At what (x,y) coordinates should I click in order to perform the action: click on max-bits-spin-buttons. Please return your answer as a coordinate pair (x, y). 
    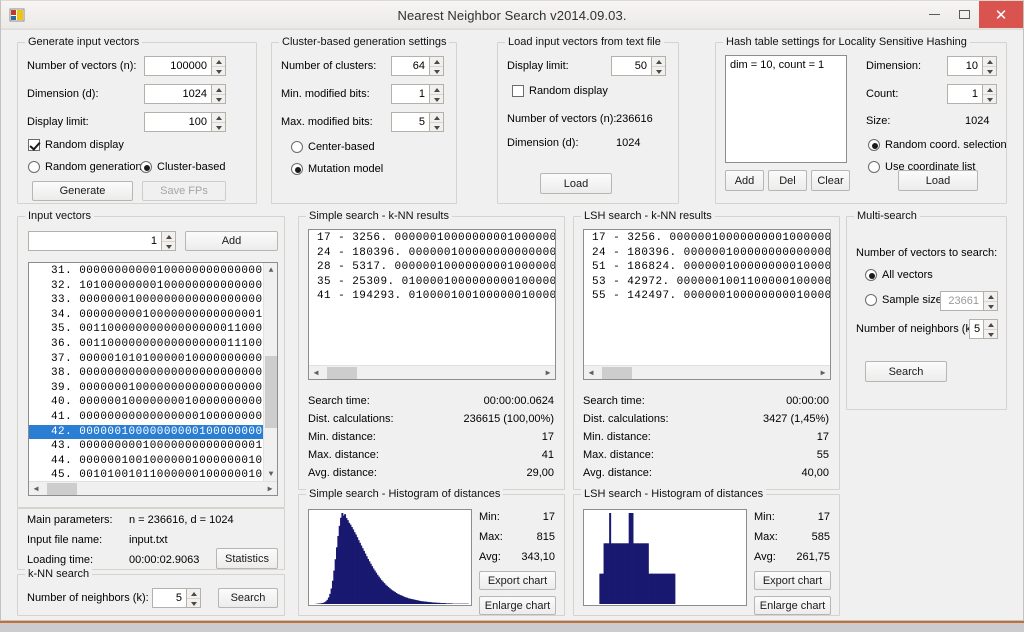
    Looking at the image, I should click on (436, 122).